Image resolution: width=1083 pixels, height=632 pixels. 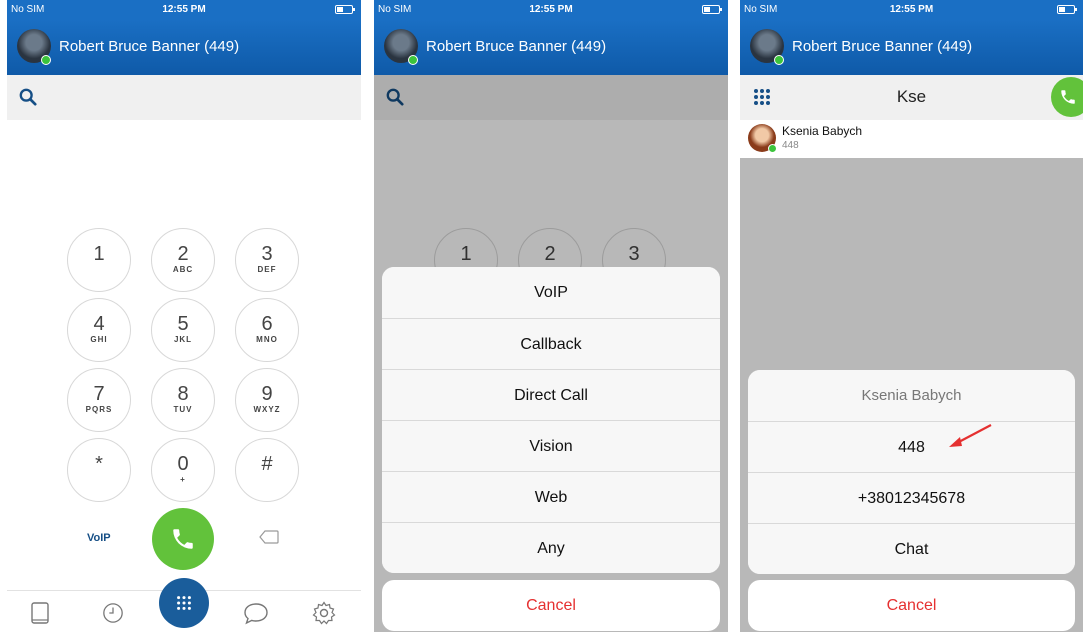 I want to click on annotation-arrow-icon, so click(x=970, y=435).